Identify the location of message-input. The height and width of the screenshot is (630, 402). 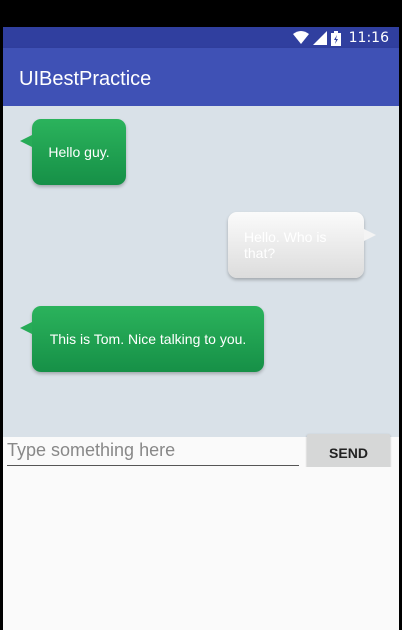
(153, 451).